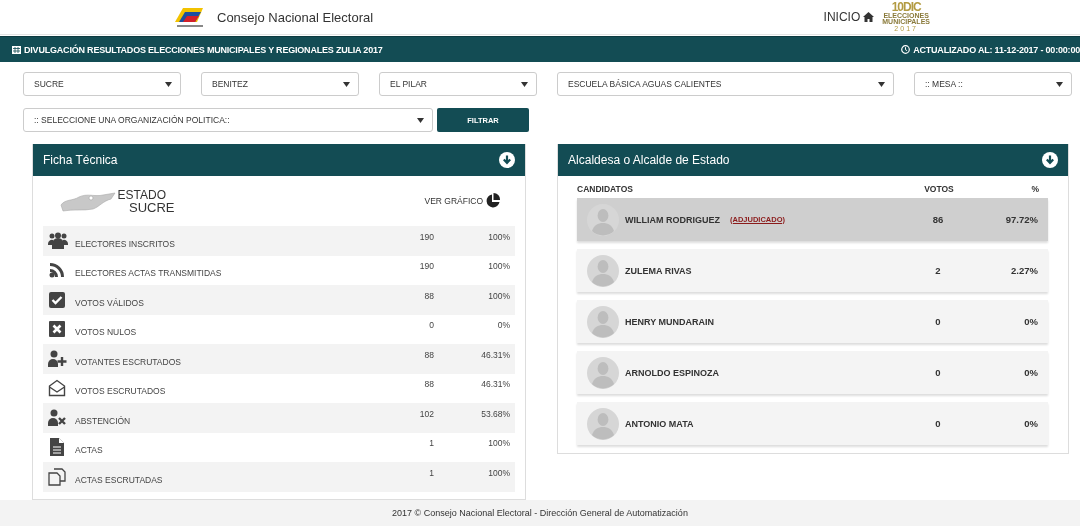 The height and width of the screenshot is (526, 1080). I want to click on state-label: ESTADO, so click(141, 194).